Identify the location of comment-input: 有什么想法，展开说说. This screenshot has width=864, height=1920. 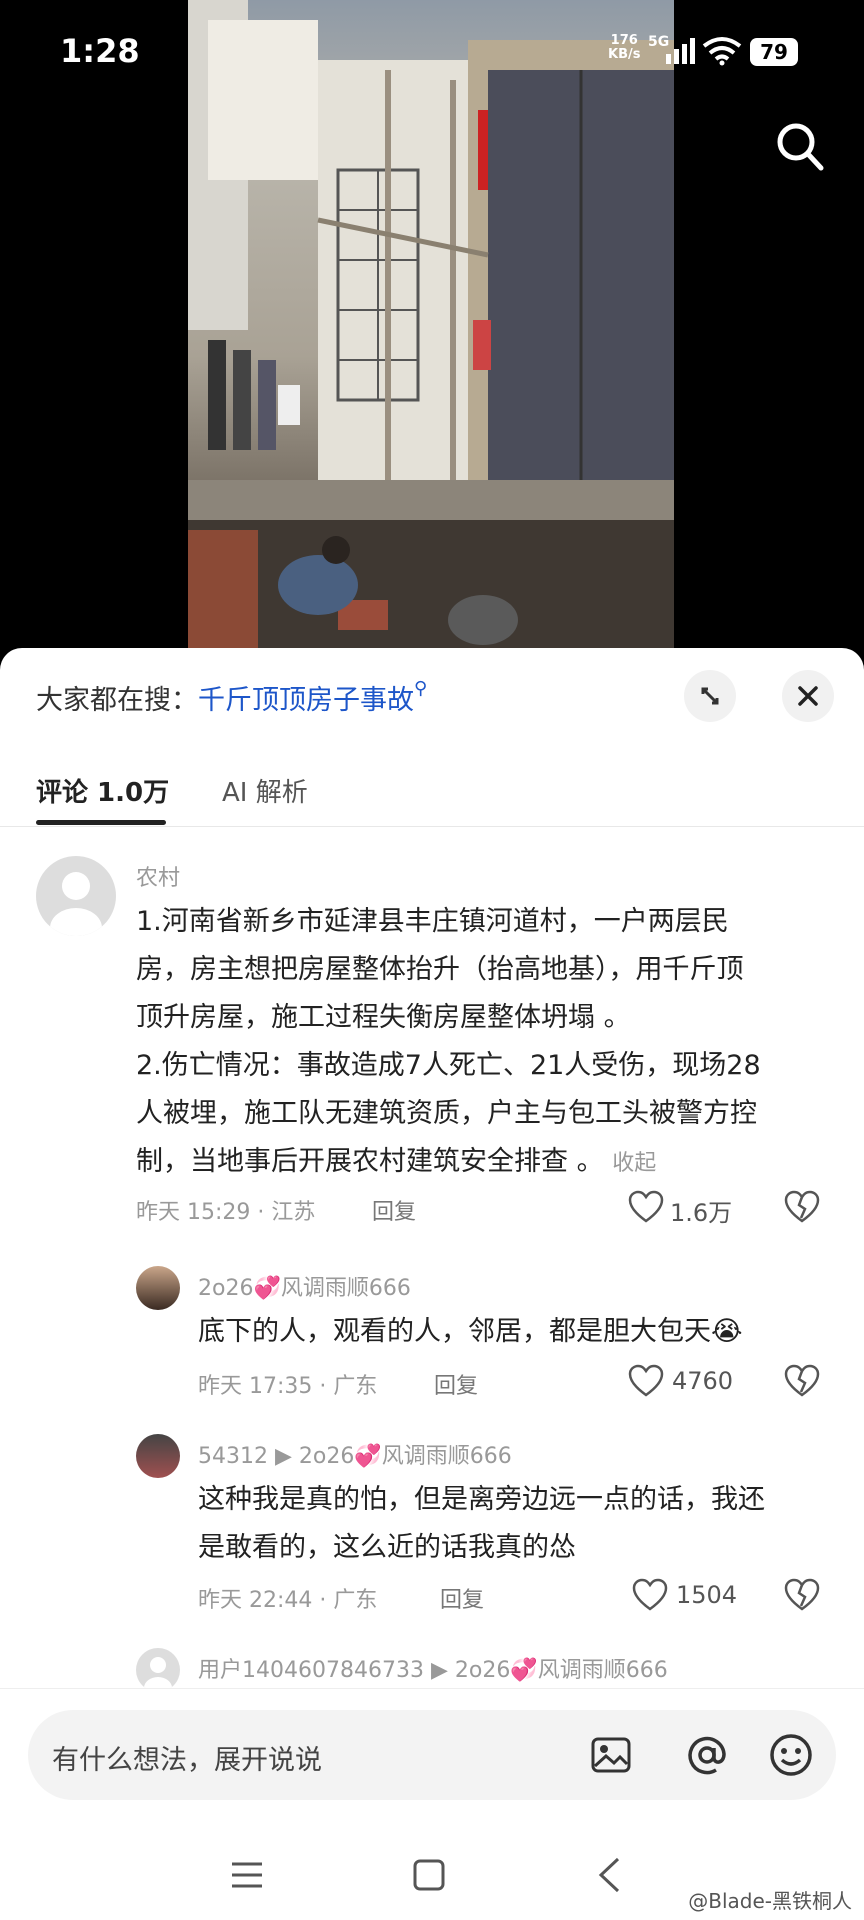
(432, 1755).